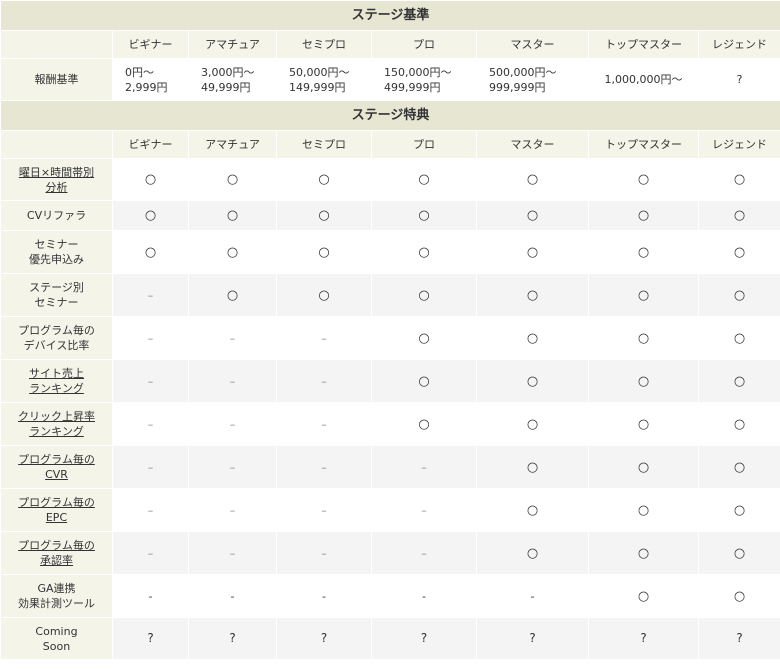 The image size is (780, 669). Describe the element at coordinates (56, 474) in the screenshot. I see `benefit-label-text: CVR` at that location.